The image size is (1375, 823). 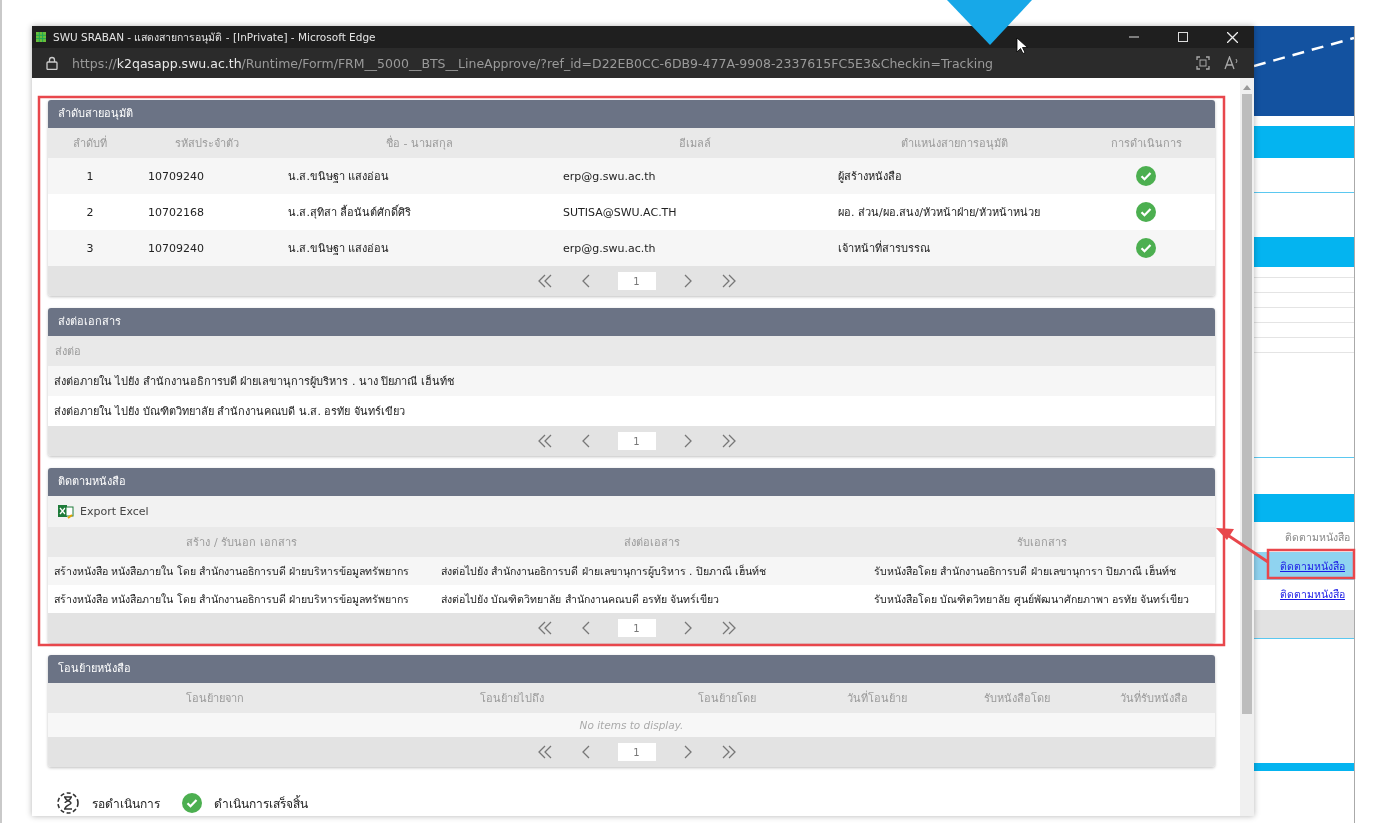 I want to click on column-header: รหัสประจำตัว, so click(x=207, y=144).